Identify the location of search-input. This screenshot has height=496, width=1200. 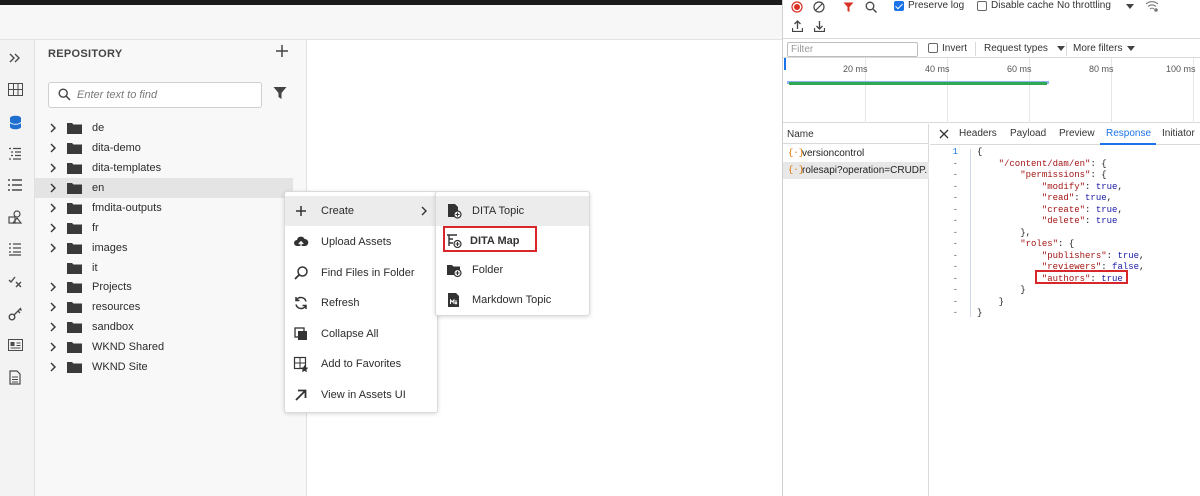
(167, 95).